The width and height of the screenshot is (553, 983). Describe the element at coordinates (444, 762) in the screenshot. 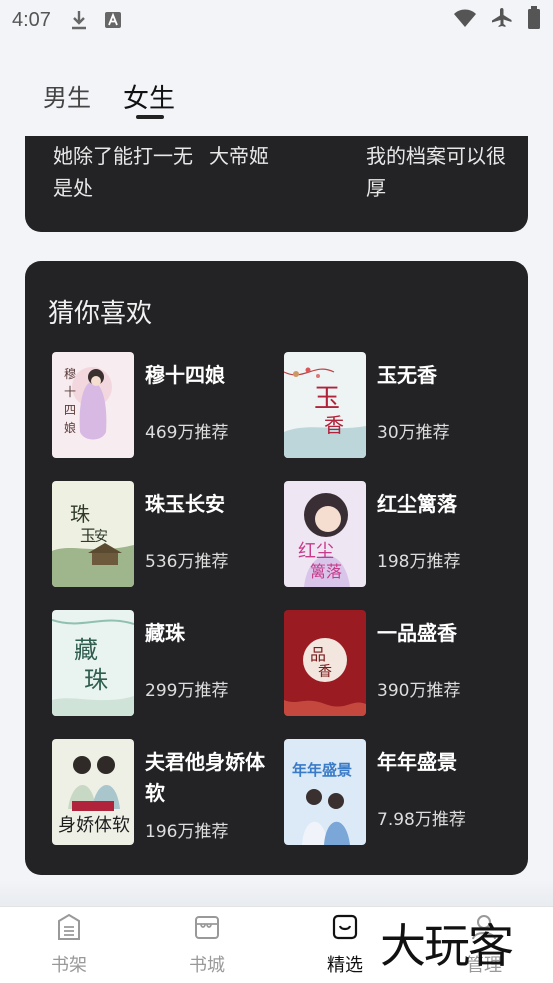

I see `book-title: 年年盛景` at that location.